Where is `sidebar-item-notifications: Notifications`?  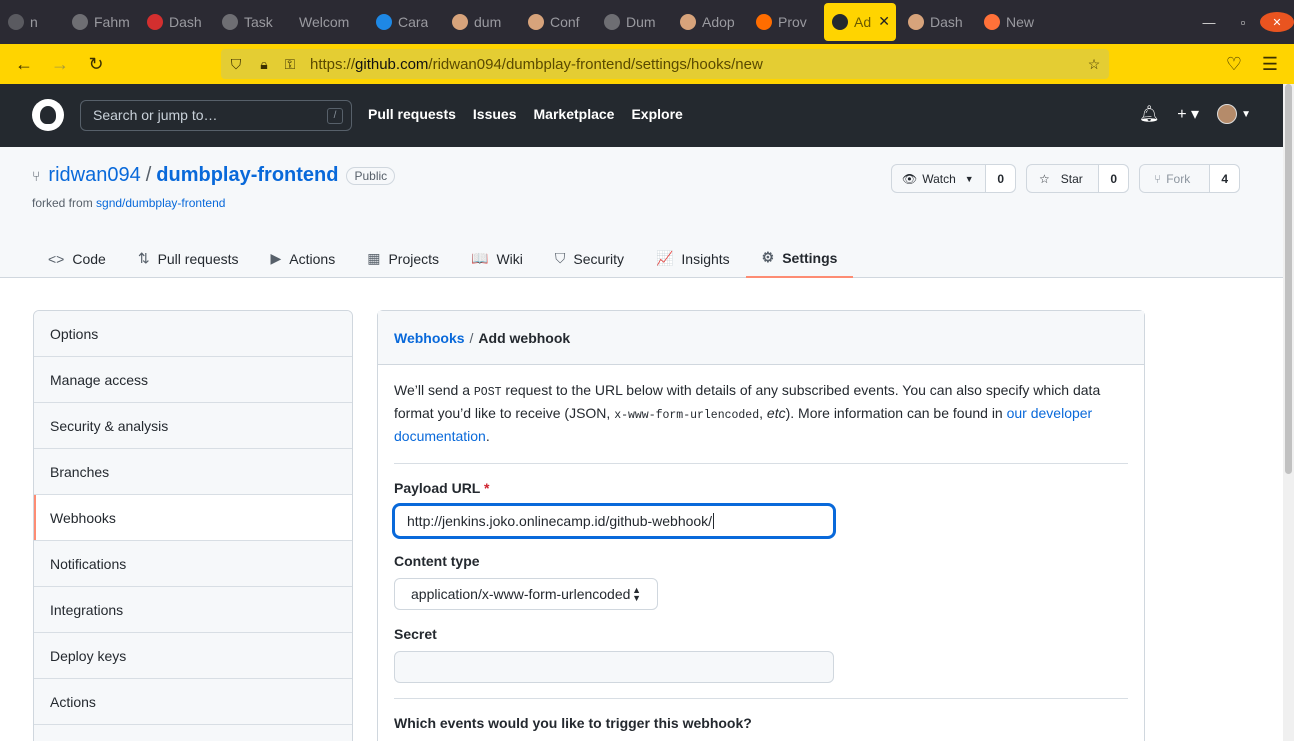
sidebar-item-notifications: Notifications is located at coordinates (193, 564).